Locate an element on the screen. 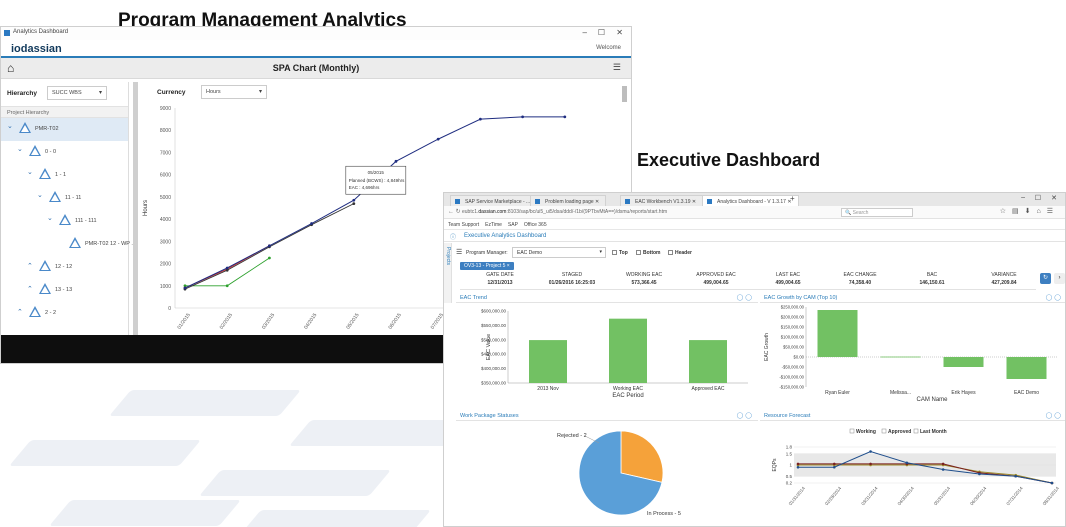 The width and height of the screenshot is (1066, 527). tab-label: Problem loading page is located at coordinates (569, 202).